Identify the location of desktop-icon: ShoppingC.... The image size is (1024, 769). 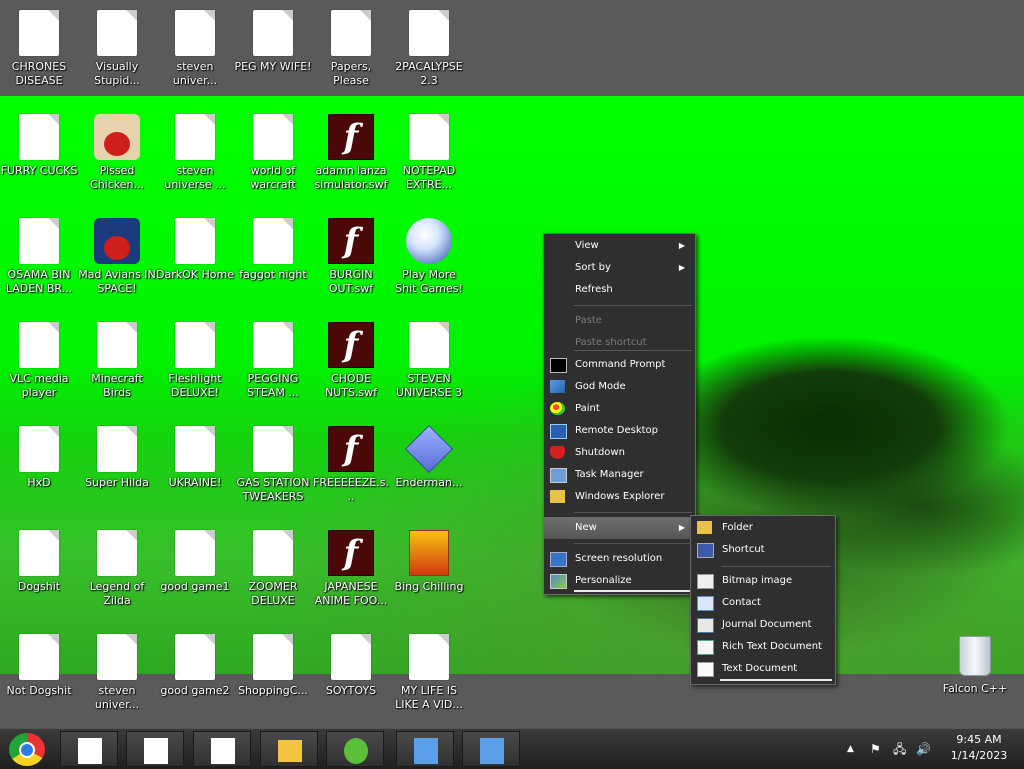
(273, 663).